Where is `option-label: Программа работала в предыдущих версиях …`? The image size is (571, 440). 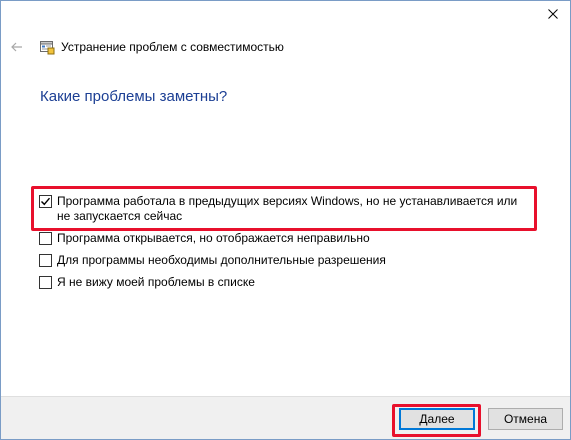
option-label: Программа работала в предыдущих версиях … is located at coordinates (287, 208).